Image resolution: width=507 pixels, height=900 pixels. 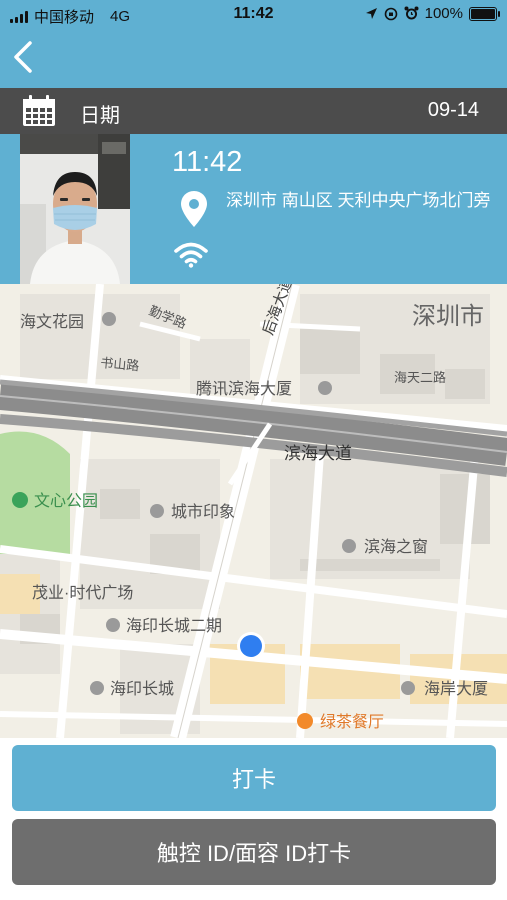 What do you see at coordinates (396, 547) in the screenshot?
I see `map-label-binhai-window: 滨海之窗` at bounding box center [396, 547].